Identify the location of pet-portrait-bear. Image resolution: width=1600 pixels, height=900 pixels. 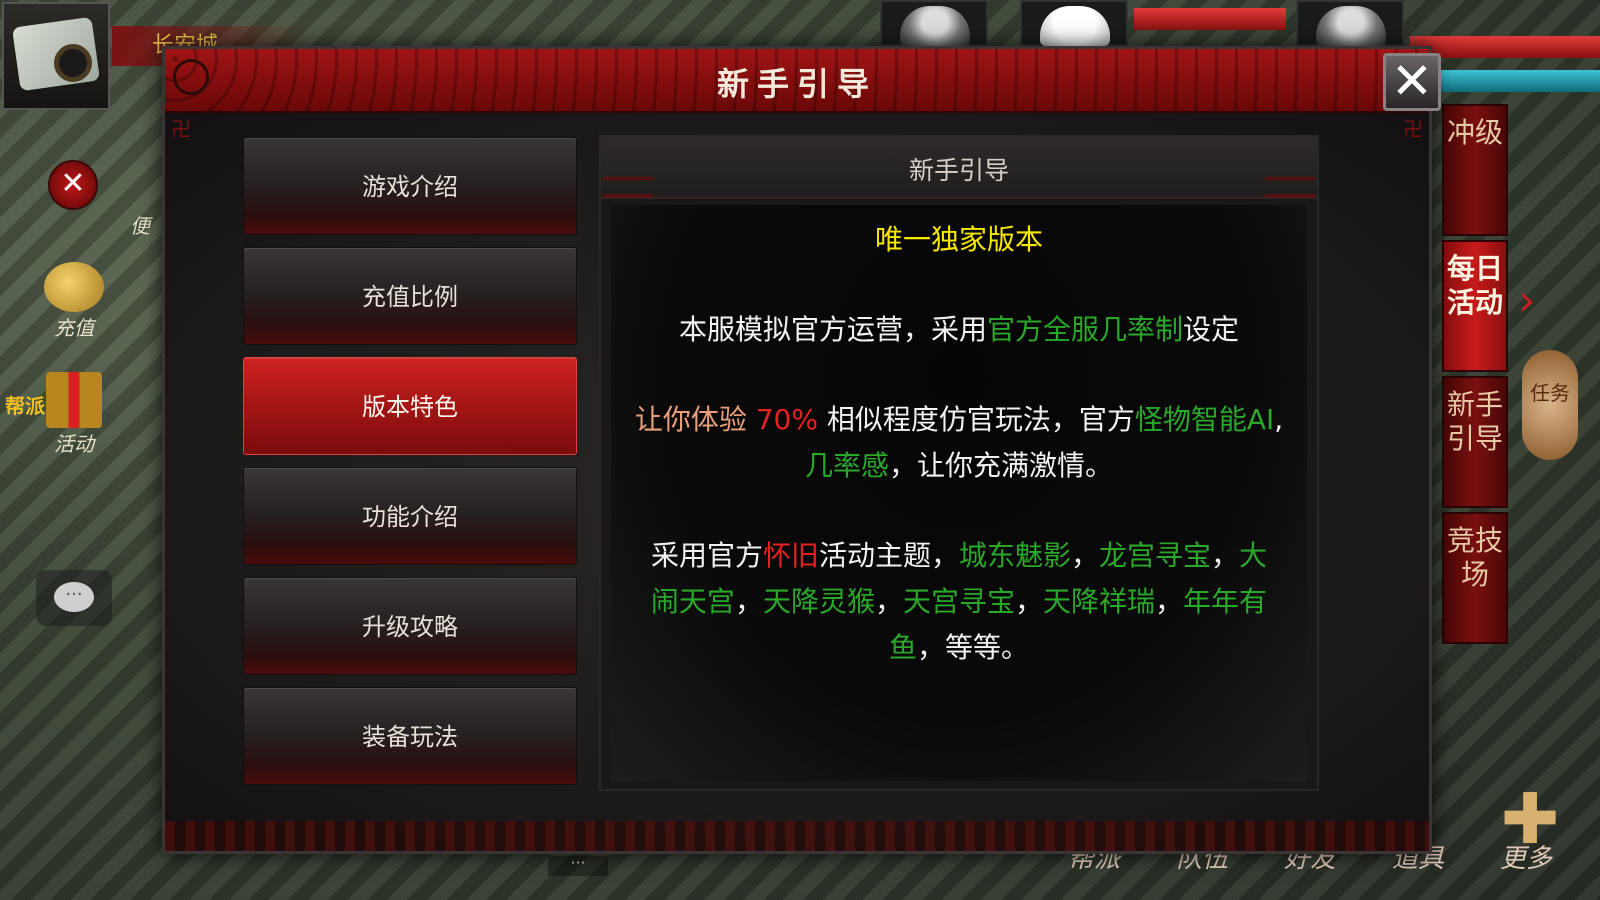
(1074, 23).